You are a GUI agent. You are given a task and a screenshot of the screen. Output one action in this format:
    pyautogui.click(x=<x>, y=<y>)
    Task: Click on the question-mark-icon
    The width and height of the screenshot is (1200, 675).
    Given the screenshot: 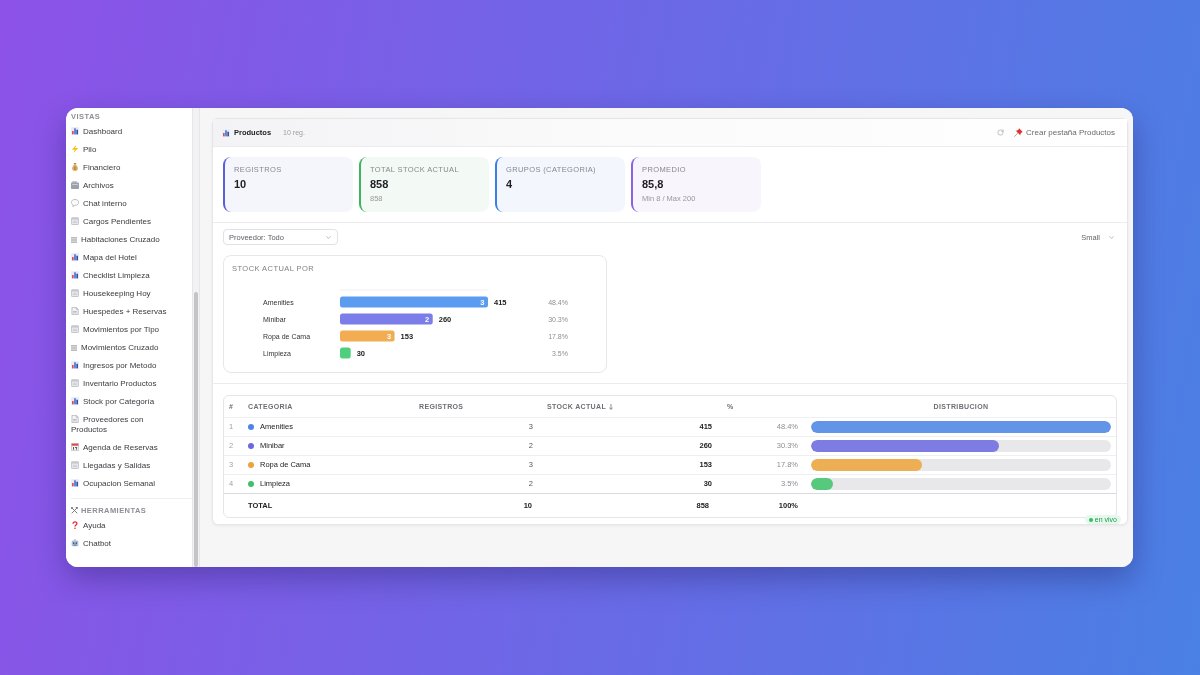 What is the action you would take?
    pyautogui.click(x=75, y=525)
    